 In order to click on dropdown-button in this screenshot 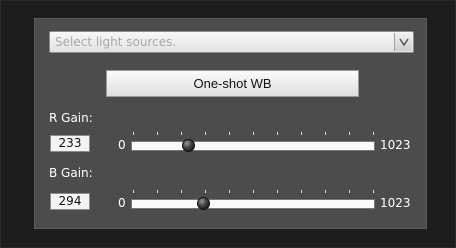, I will do `click(403, 42)`.